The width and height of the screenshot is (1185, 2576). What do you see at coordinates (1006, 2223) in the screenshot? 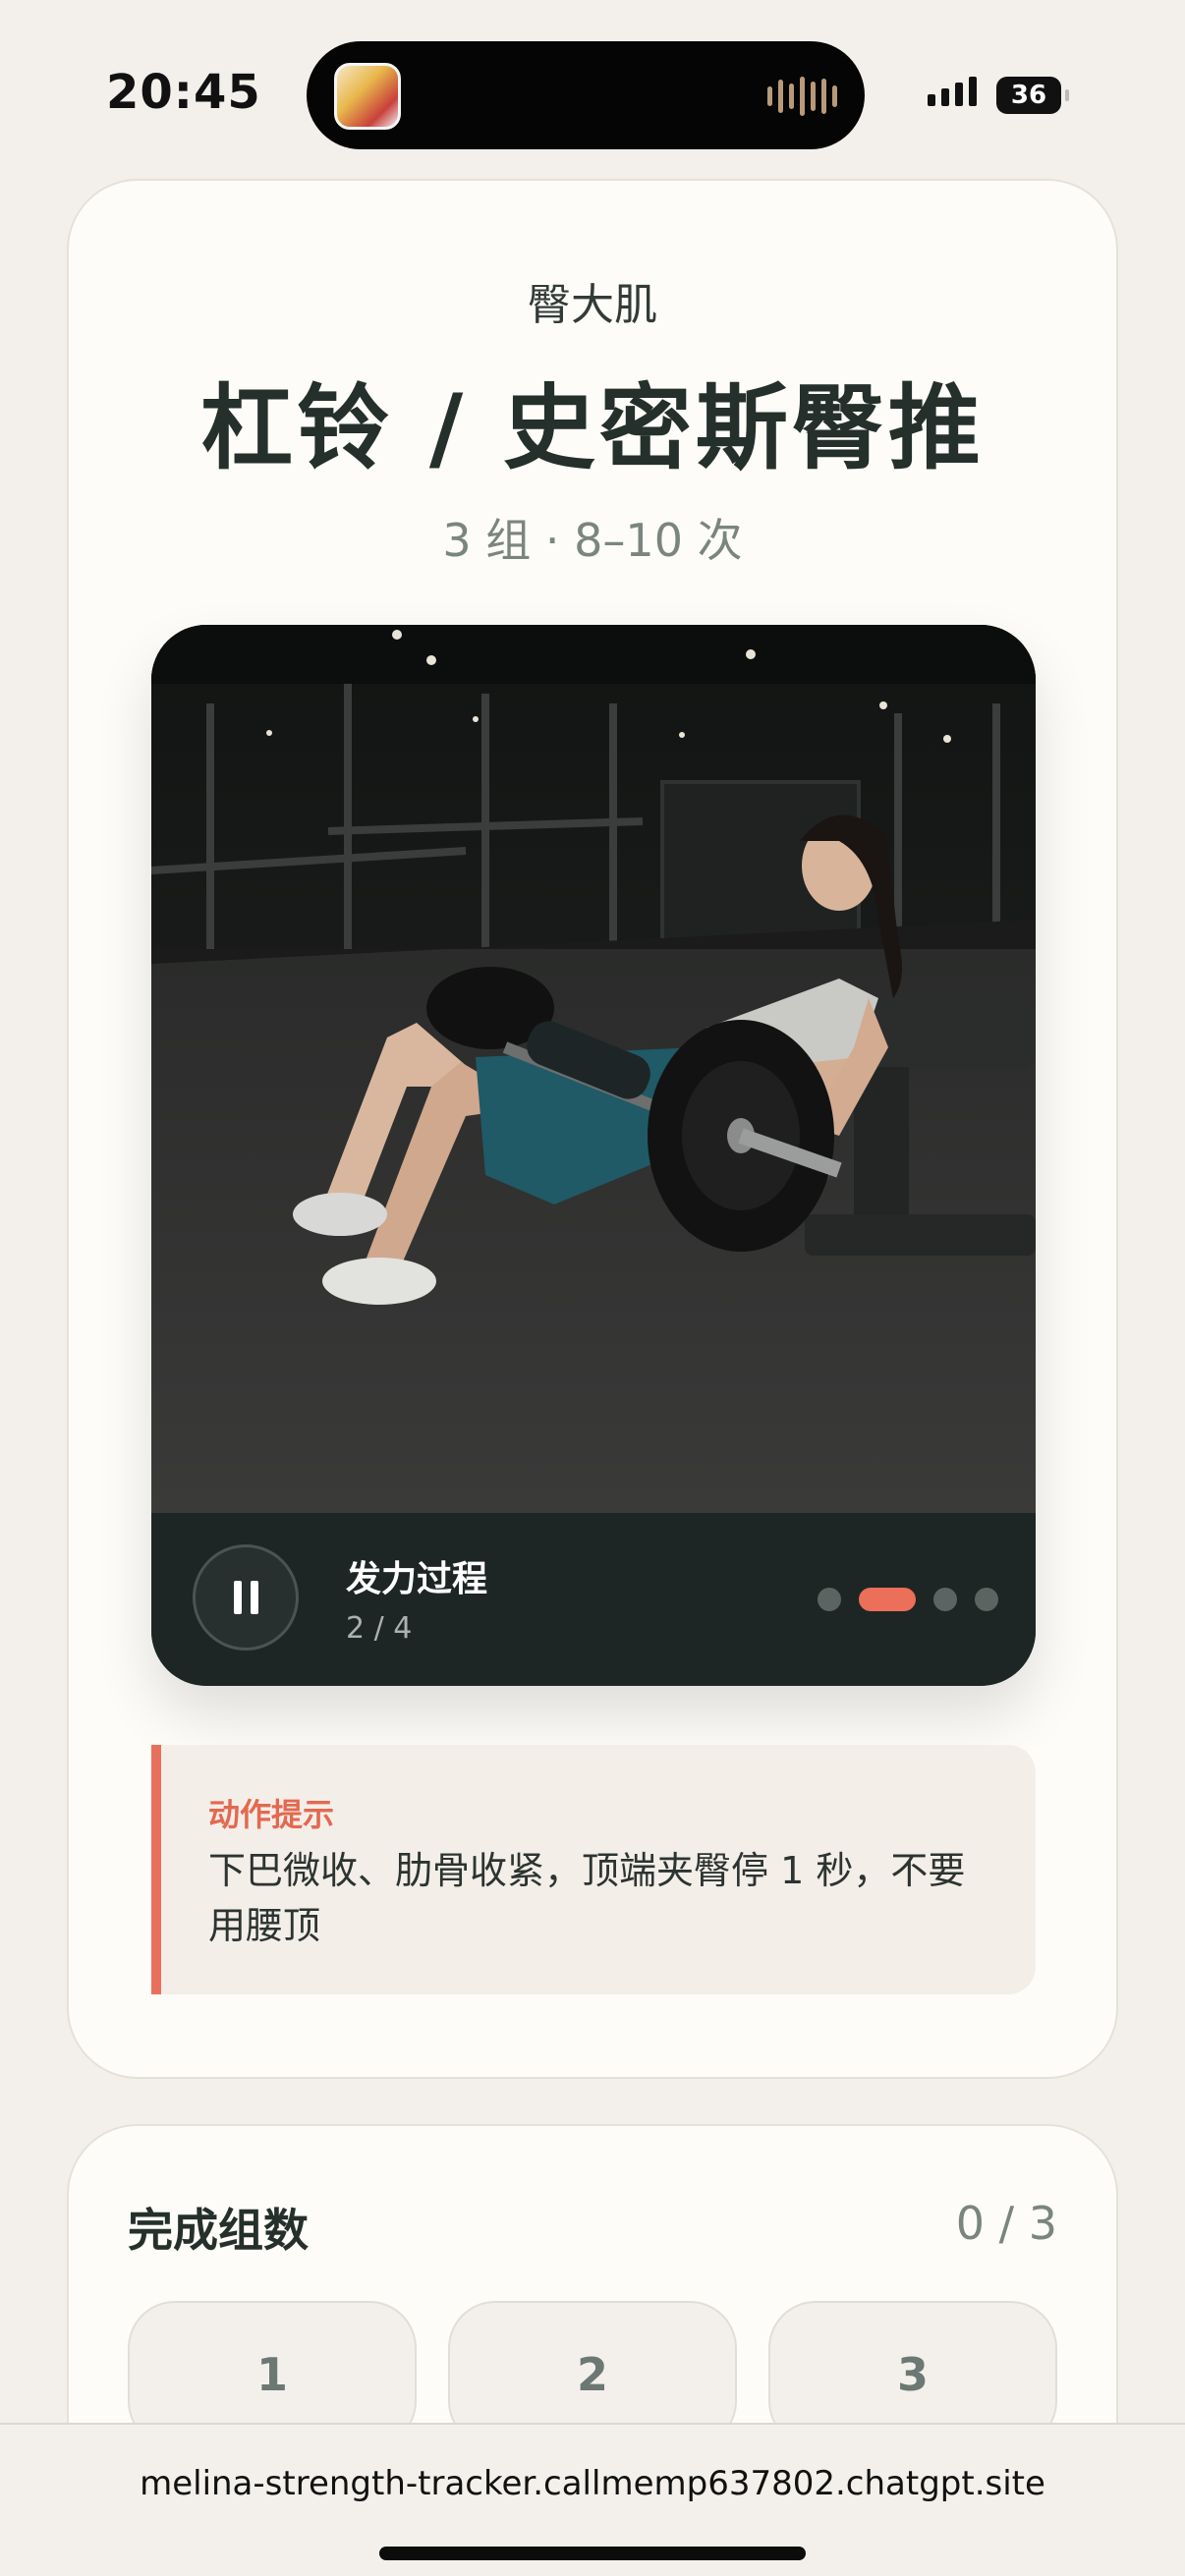
I see `sets-progress: 0 / 3` at bounding box center [1006, 2223].